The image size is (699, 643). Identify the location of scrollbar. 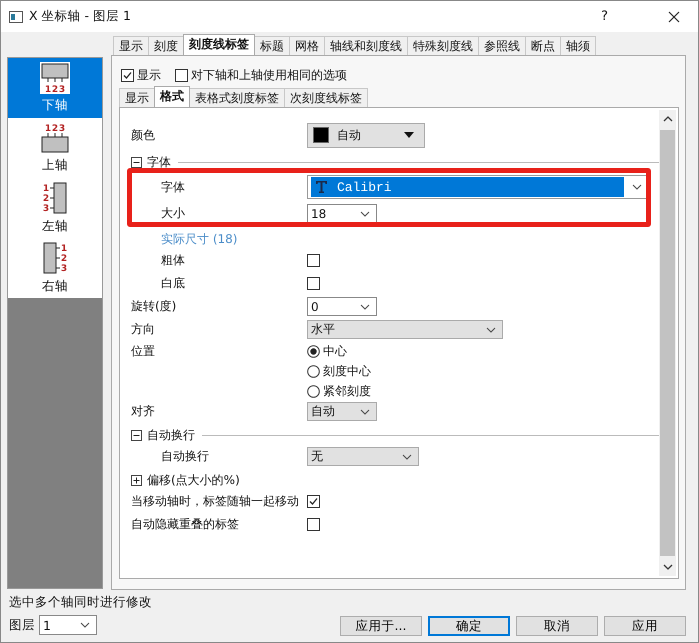
(667, 343).